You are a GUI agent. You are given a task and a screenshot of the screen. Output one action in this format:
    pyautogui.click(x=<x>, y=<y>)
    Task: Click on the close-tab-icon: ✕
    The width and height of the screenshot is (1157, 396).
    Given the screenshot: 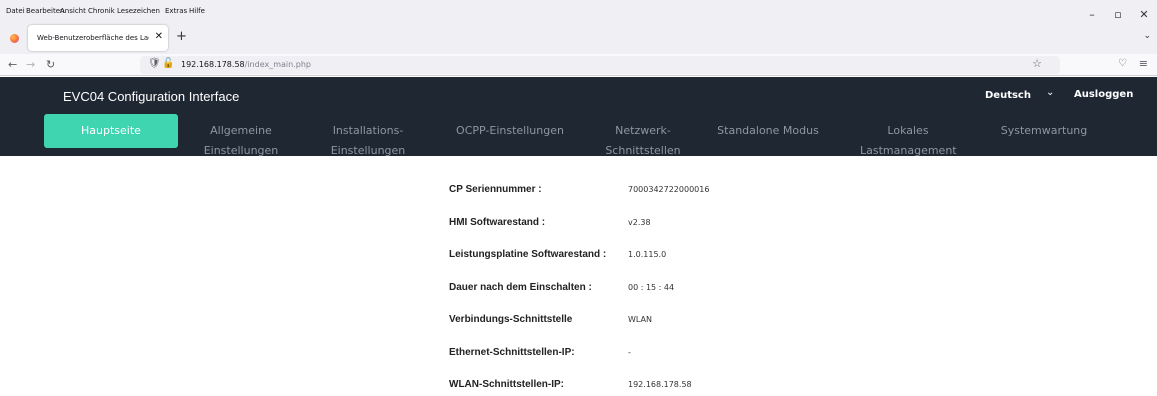 What is the action you would take?
    pyautogui.click(x=159, y=36)
    